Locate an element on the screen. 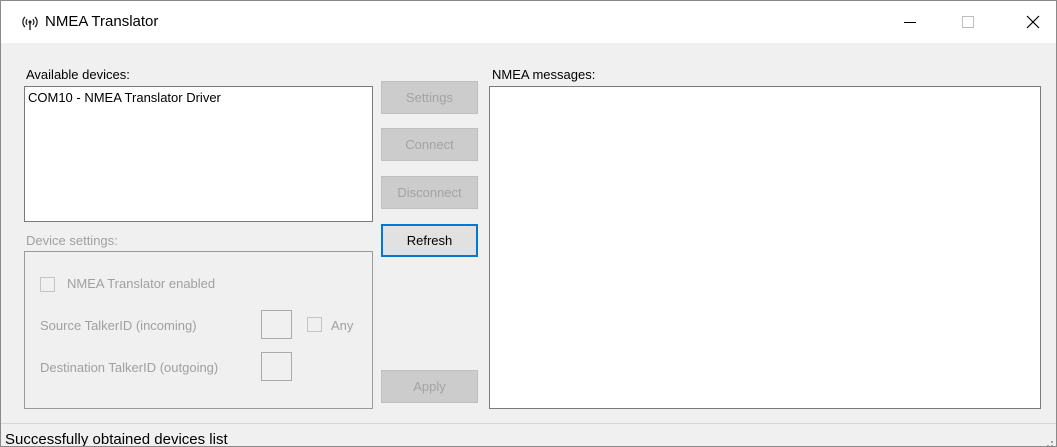  connect-button: Connect is located at coordinates (429, 144).